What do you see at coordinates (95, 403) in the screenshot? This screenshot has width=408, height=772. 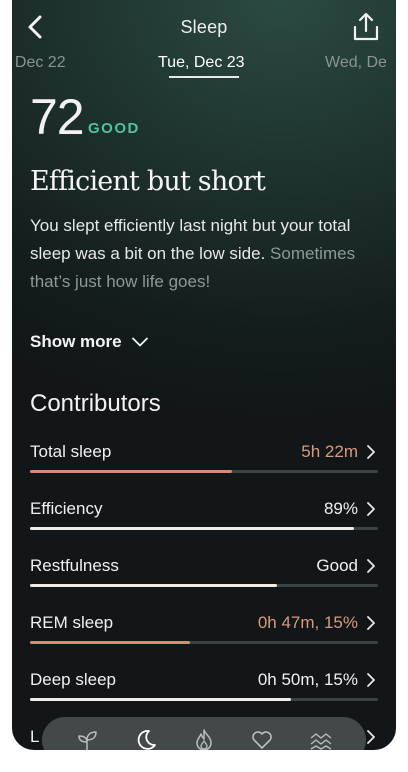 I see `contributors-title: Contributors` at bounding box center [95, 403].